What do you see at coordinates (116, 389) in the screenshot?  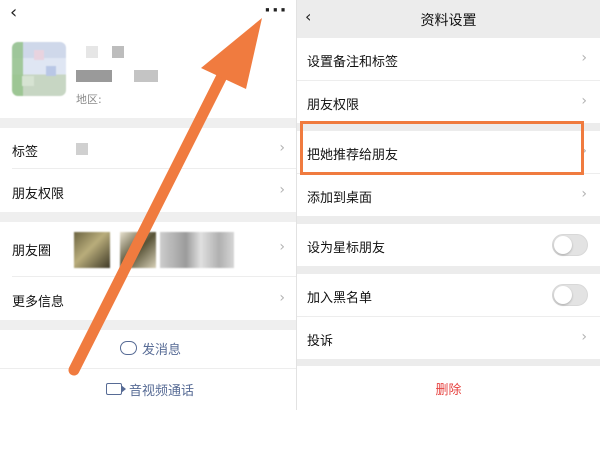 I see `video-camera-icon` at bounding box center [116, 389].